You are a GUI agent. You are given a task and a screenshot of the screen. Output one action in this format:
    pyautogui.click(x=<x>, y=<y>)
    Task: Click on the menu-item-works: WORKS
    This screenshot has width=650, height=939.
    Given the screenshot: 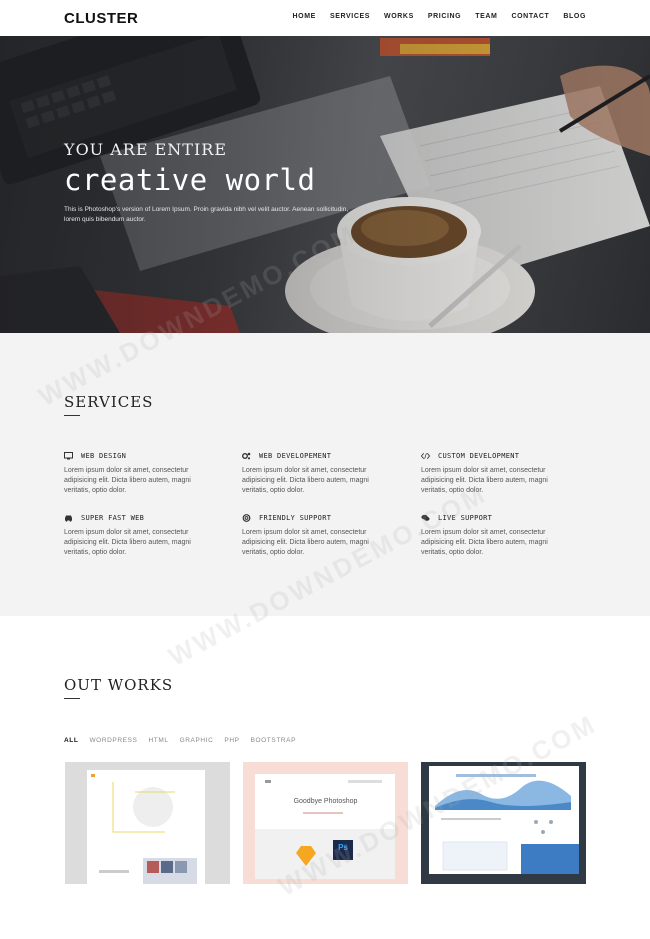 What is the action you would take?
    pyautogui.click(x=399, y=16)
    